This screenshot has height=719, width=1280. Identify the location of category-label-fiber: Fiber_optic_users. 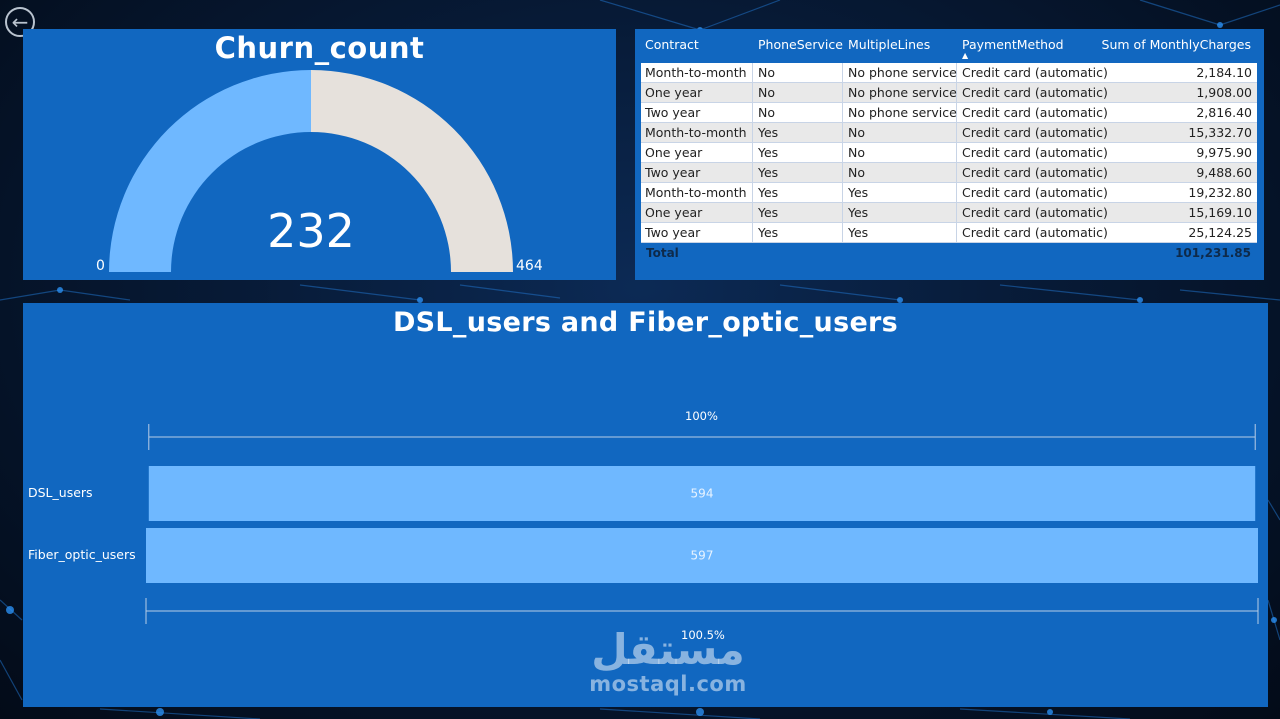
(82, 554).